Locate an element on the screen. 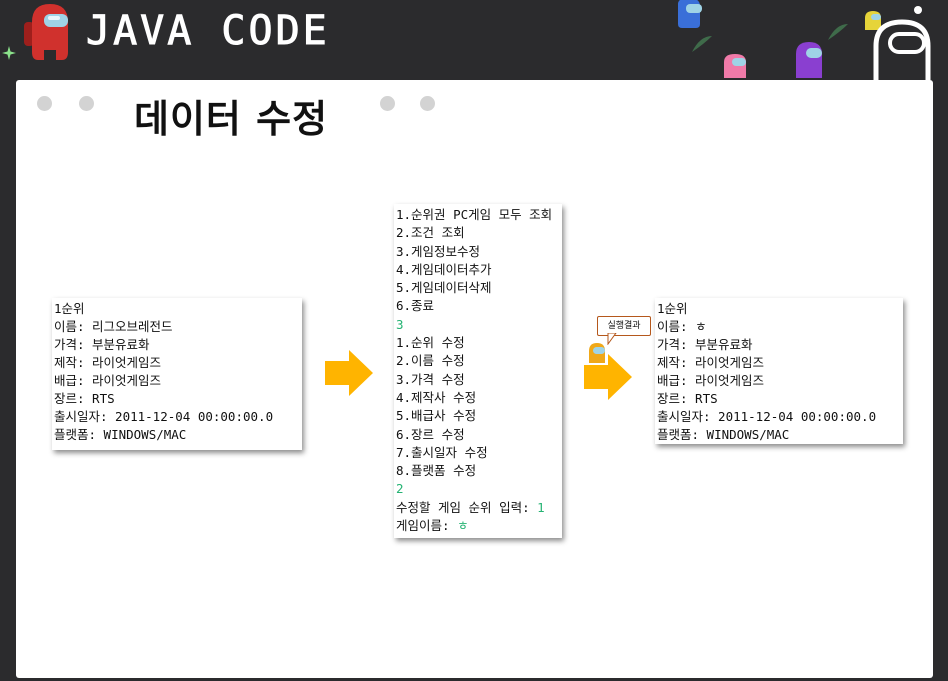 Image resolution: width=948 pixels, height=681 pixels. console-line: 이름: 리그오브레전드 is located at coordinates (113, 326).